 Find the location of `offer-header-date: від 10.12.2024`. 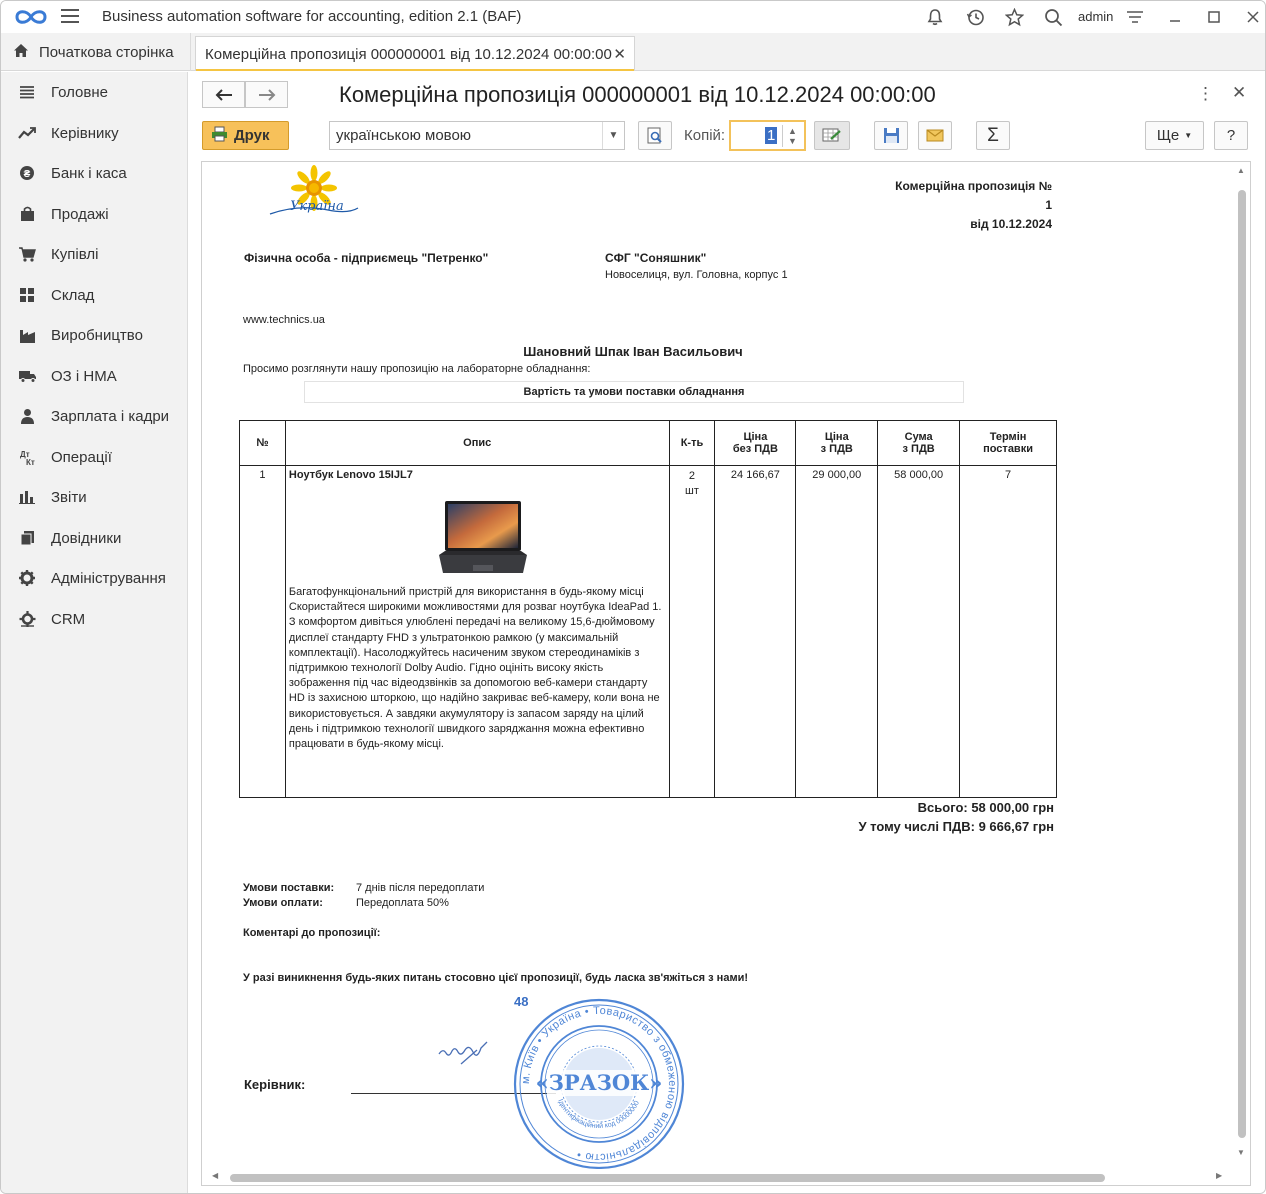

offer-header-date: від 10.12.2024 is located at coordinates (1011, 224).